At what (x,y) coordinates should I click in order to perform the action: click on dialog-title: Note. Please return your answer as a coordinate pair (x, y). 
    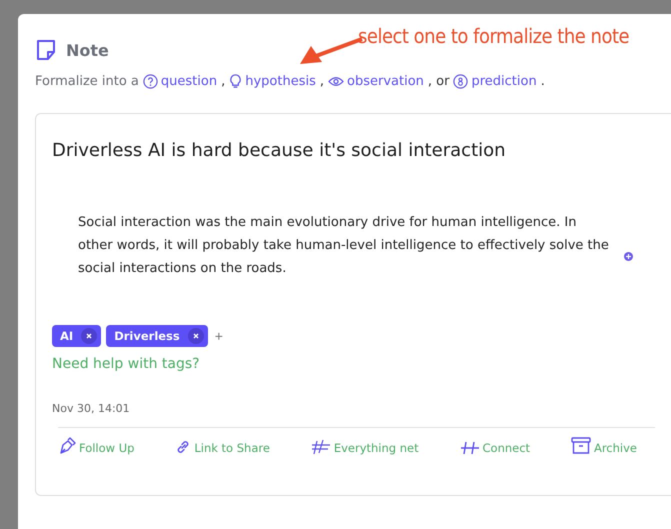
    Looking at the image, I should click on (87, 50).